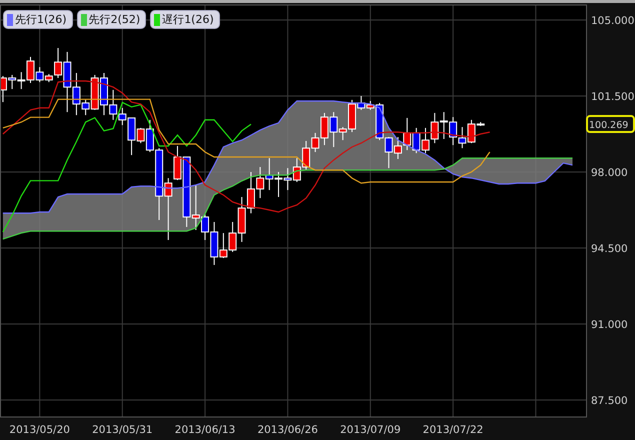  I want to click on axis-label: 91.000, so click(609, 325).